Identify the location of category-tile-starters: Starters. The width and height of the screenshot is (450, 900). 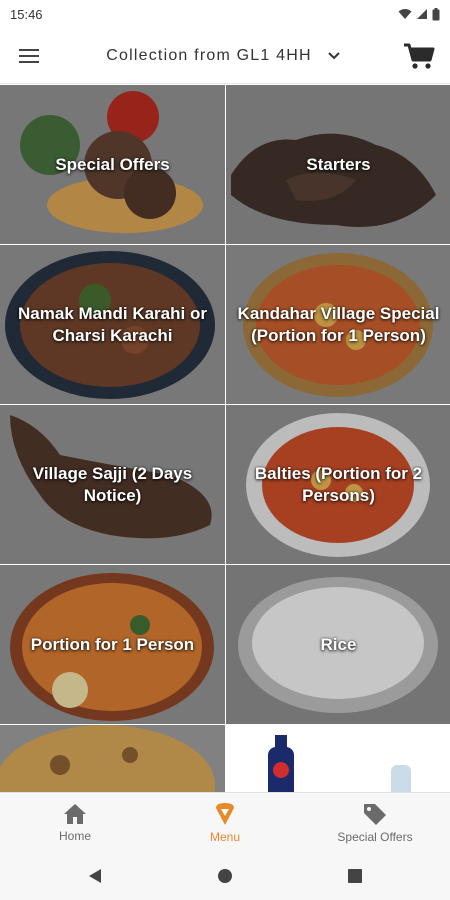
(338, 164).